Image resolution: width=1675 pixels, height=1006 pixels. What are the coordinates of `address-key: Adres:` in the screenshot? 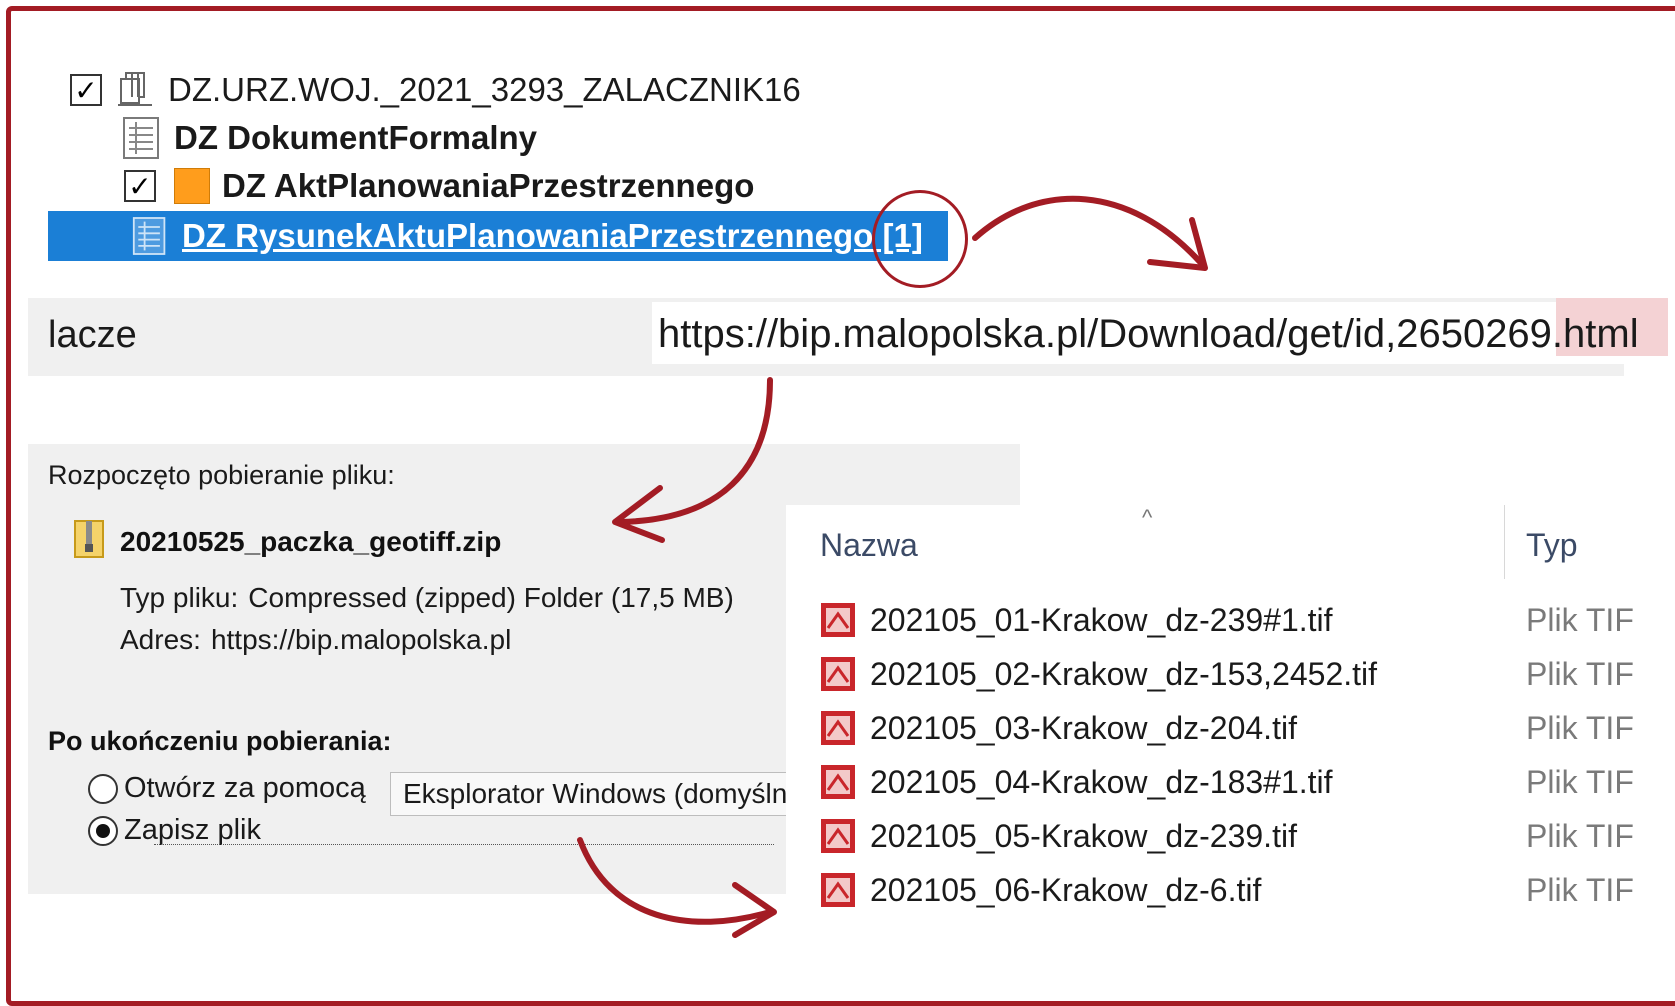 It's located at (160, 639).